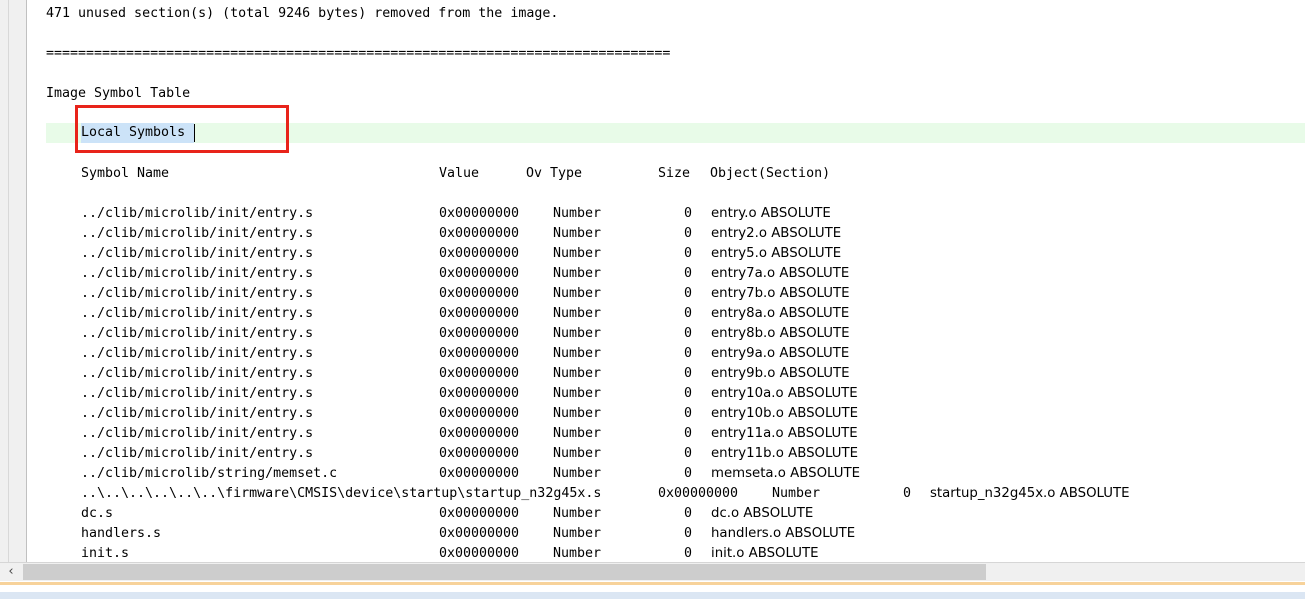 The image size is (1305, 599). I want to click on column-ov-type: Ov Type, so click(554, 173).